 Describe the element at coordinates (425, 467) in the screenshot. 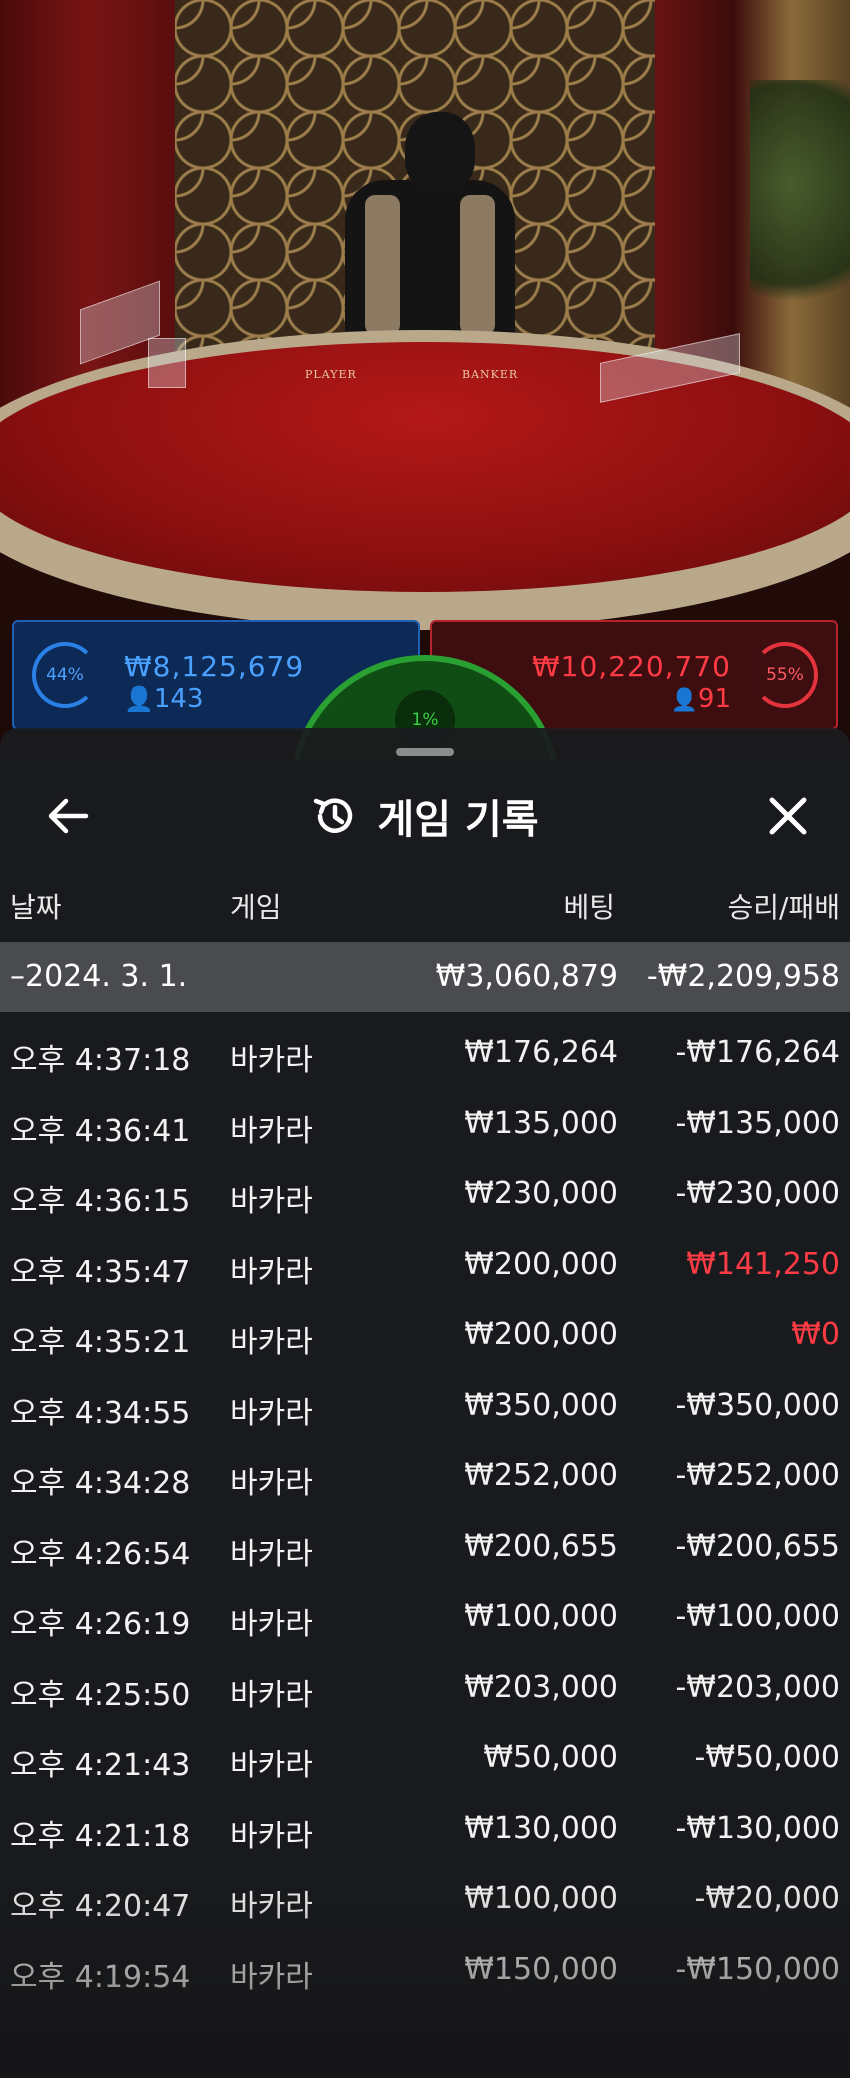

I see `table-felt` at that location.